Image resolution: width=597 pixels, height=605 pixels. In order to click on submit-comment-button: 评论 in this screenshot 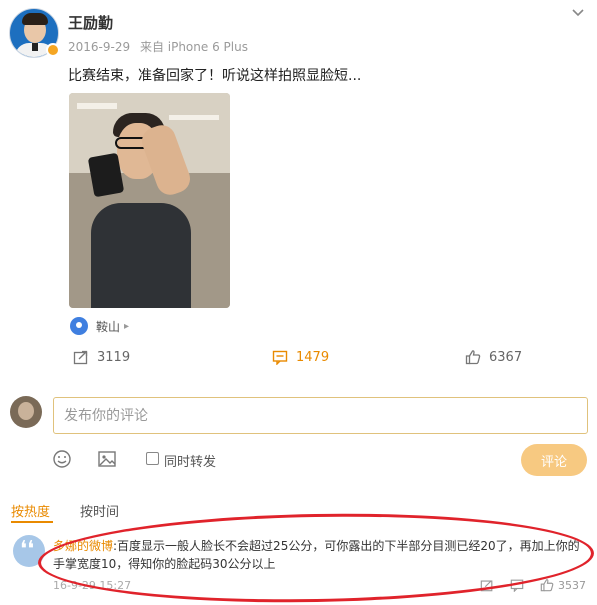, I will do `click(554, 460)`.